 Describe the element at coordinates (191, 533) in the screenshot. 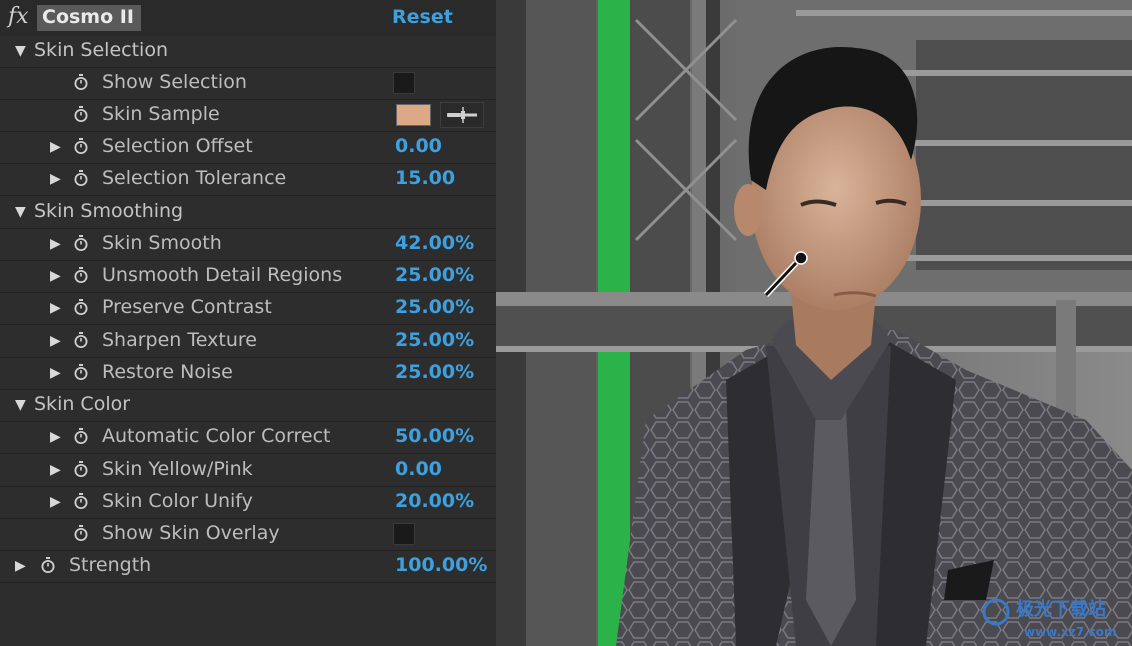

I see `param-label: Show Skin Overlay` at that location.